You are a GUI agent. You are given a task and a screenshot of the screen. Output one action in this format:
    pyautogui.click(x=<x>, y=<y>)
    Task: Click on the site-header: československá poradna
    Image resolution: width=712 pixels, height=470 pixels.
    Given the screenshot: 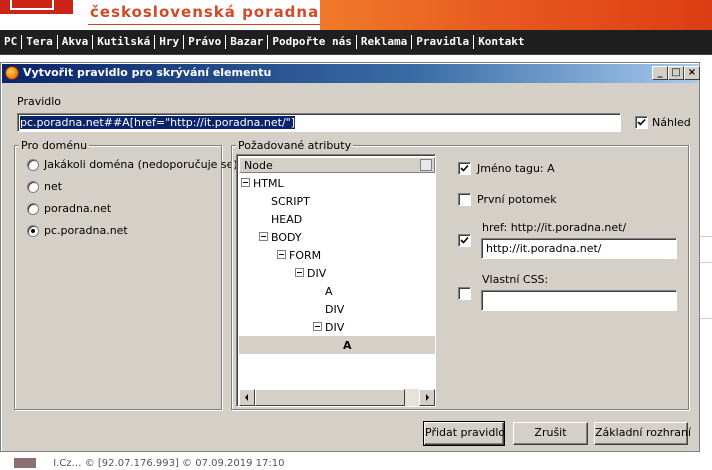 What is the action you would take?
    pyautogui.click(x=356, y=15)
    